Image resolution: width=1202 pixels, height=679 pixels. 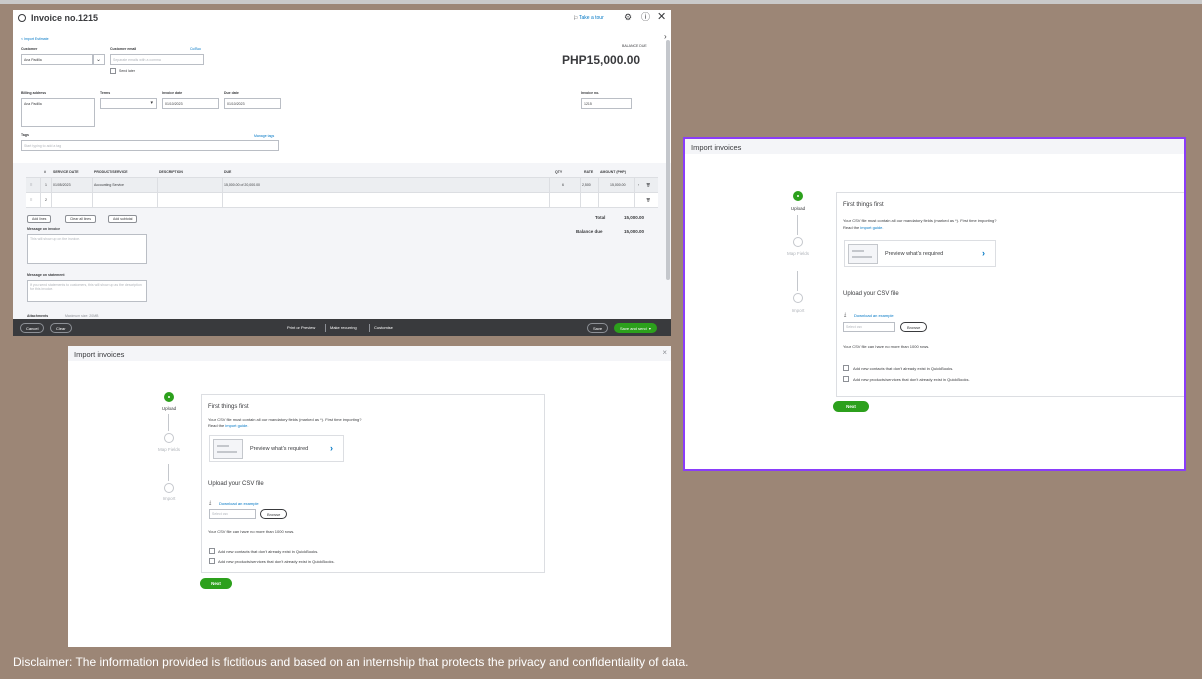 What do you see at coordinates (29, 49) in the screenshot?
I see `customer-label: Customer` at bounding box center [29, 49].